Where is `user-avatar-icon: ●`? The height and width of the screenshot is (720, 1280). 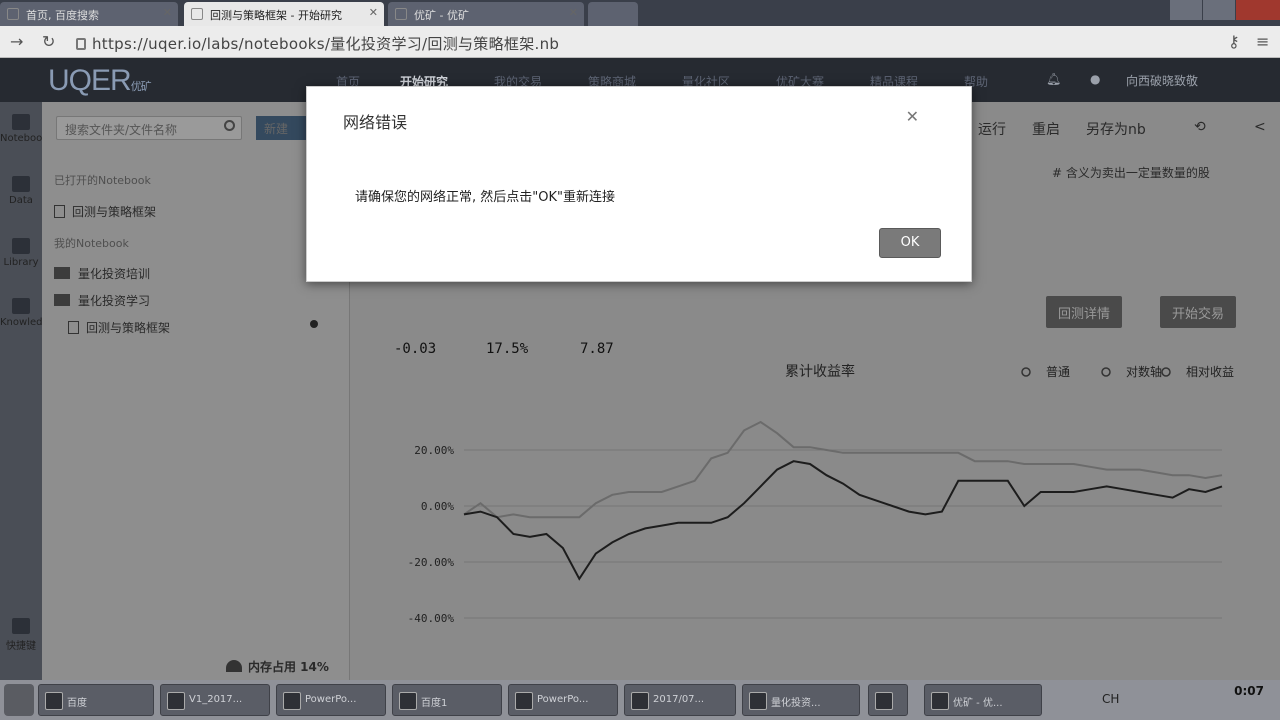 user-avatar-icon: ● is located at coordinates (1095, 79).